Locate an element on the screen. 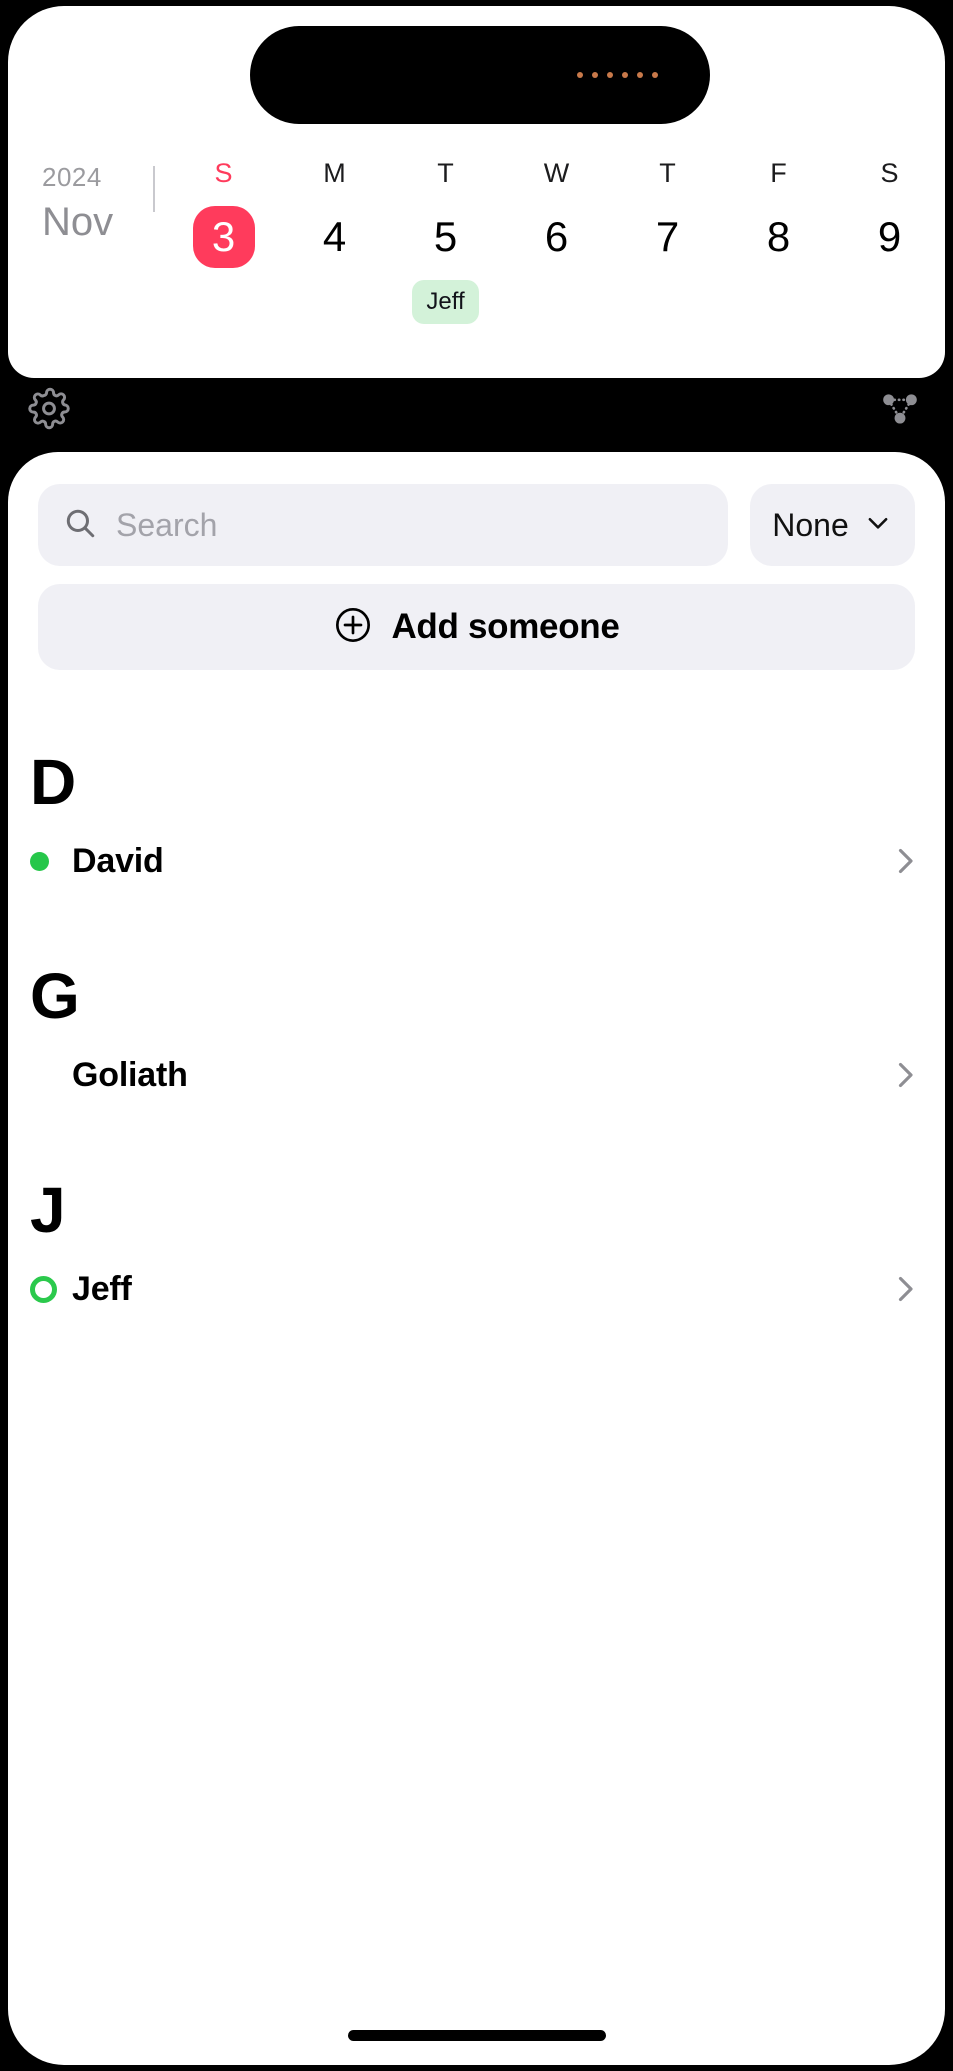  date-cell: 7 is located at coordinates (668, 237).